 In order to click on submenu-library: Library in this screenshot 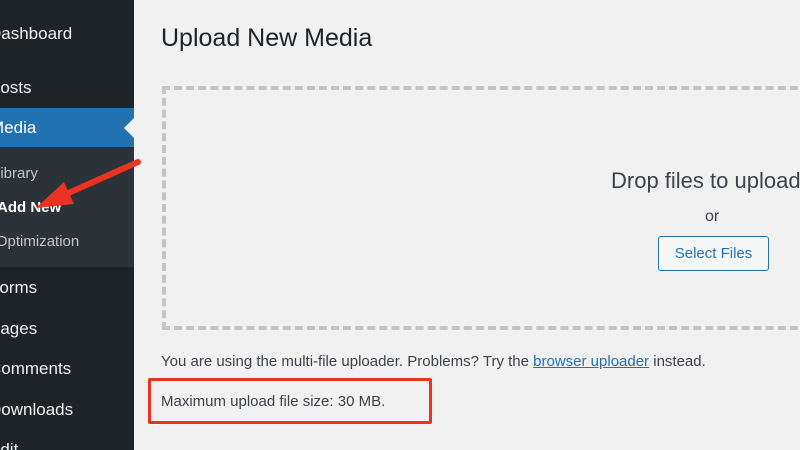, I will do `click(67, 174)`.